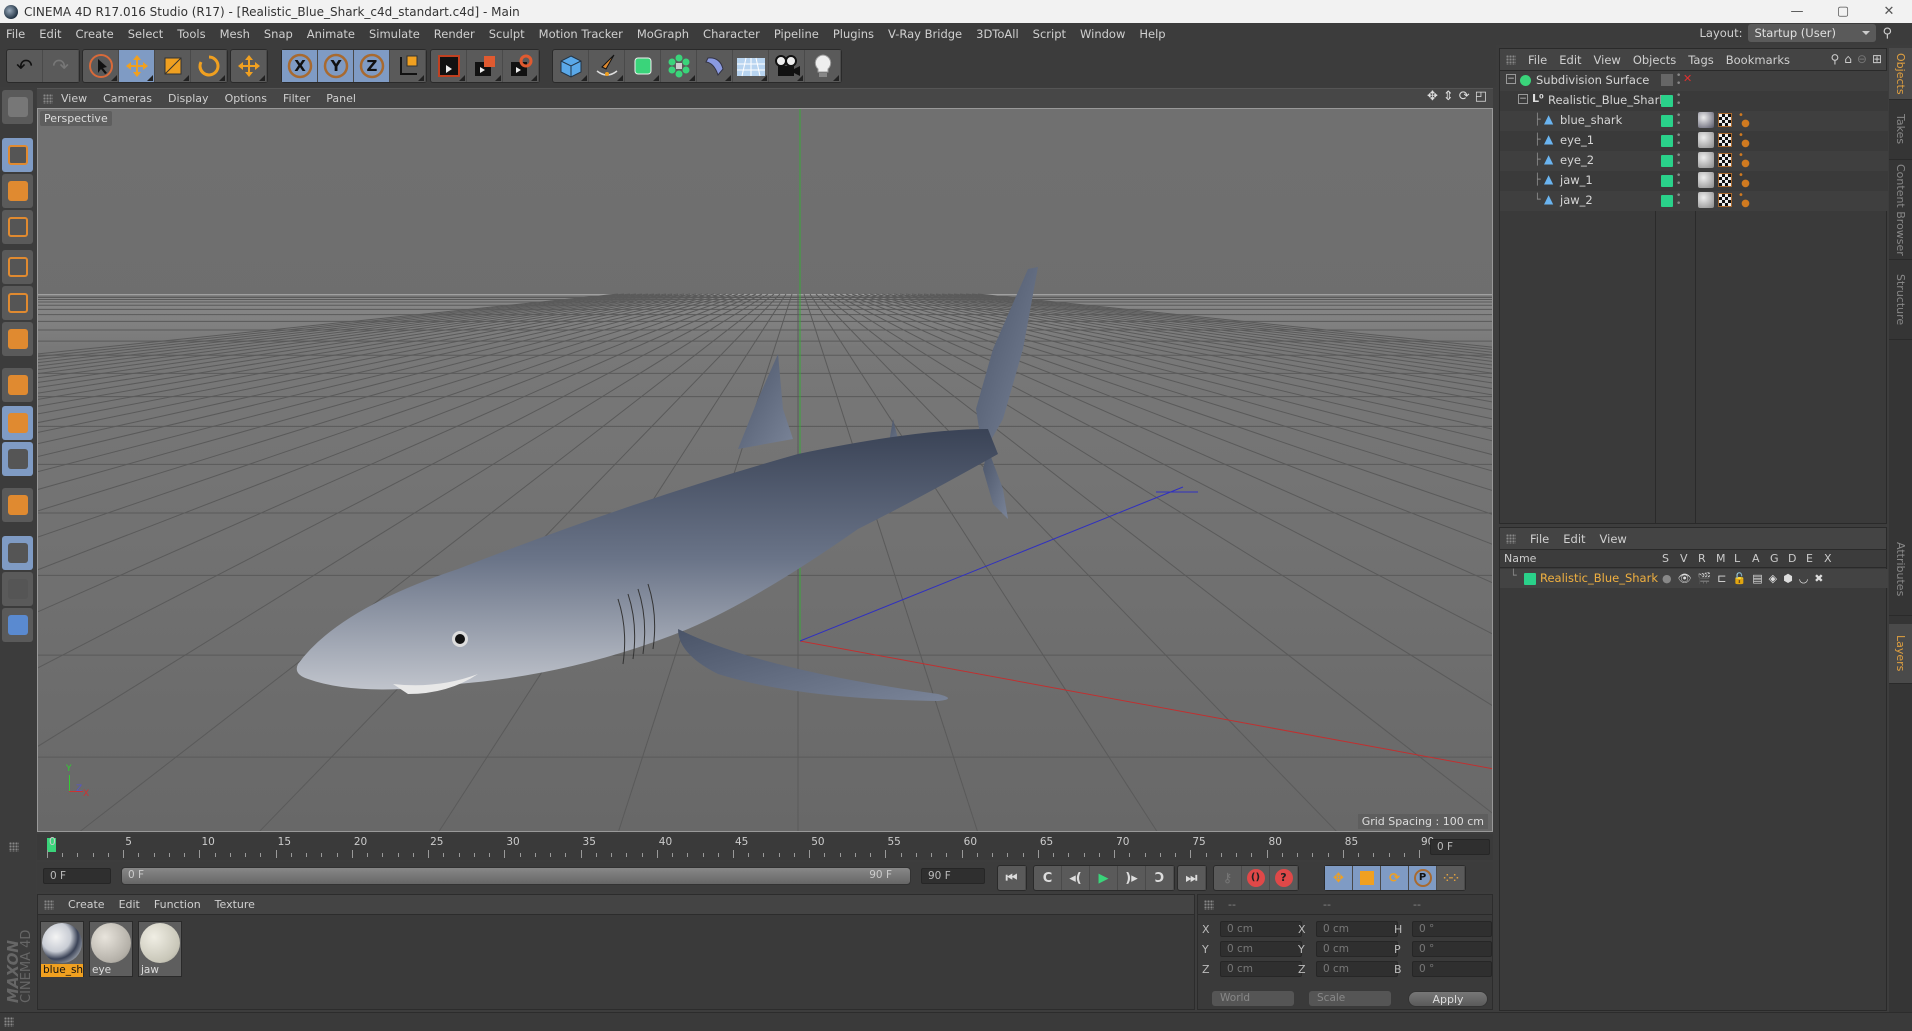  Describe the element at coordinates (581, 34) in the screenshot. I see `menu-motion-tracker: Motion Tracker` at that location.